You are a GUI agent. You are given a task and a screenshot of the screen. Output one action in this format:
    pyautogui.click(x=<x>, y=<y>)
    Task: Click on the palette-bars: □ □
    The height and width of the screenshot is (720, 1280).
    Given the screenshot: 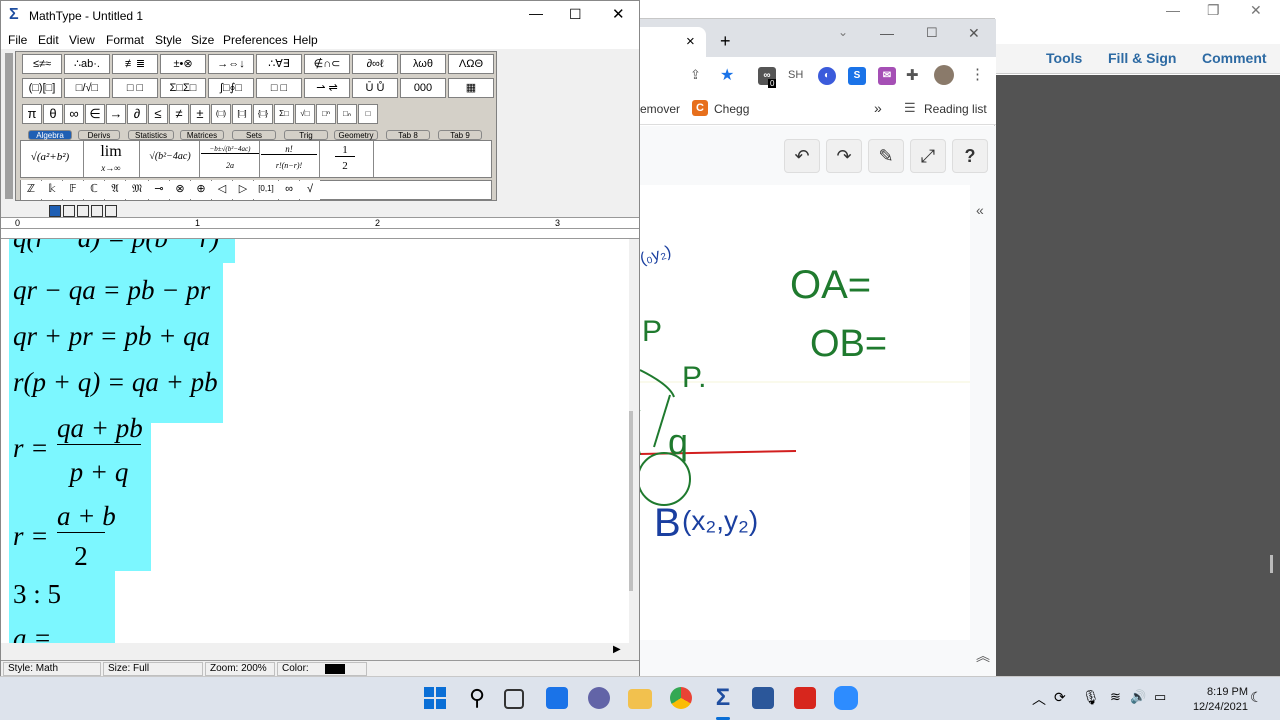 What is the action you would take?
    pyautogui.click(x=279, y=88)
    